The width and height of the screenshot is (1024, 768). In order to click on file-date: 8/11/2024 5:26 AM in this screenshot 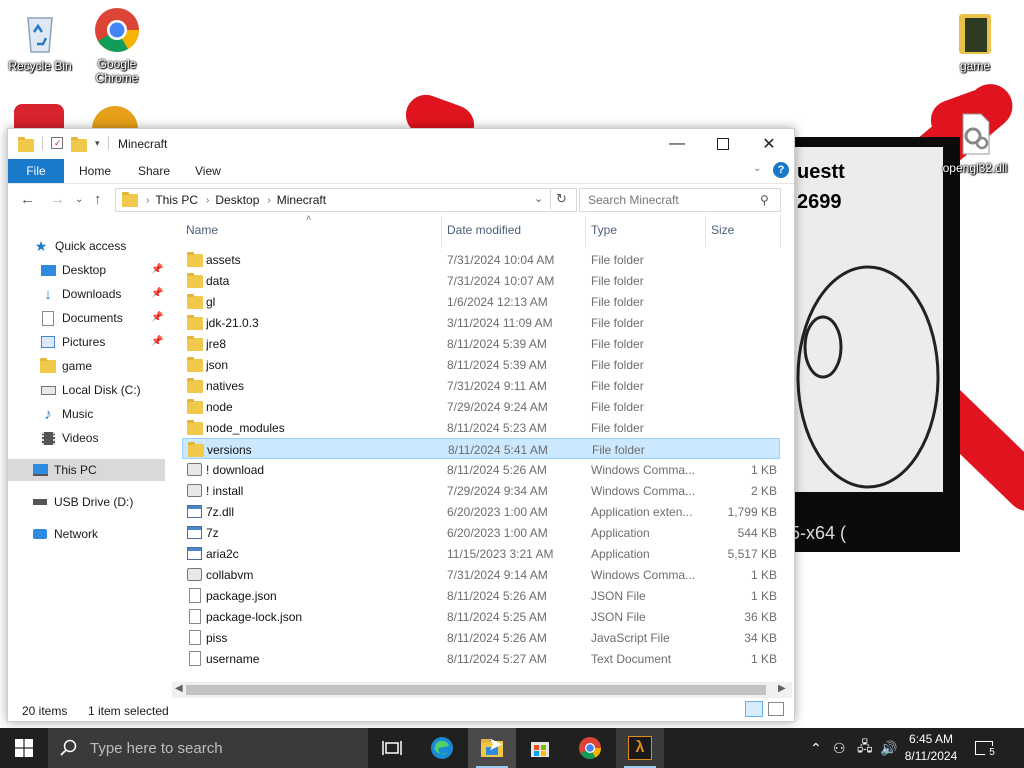, I will do `click(497, 638)`.